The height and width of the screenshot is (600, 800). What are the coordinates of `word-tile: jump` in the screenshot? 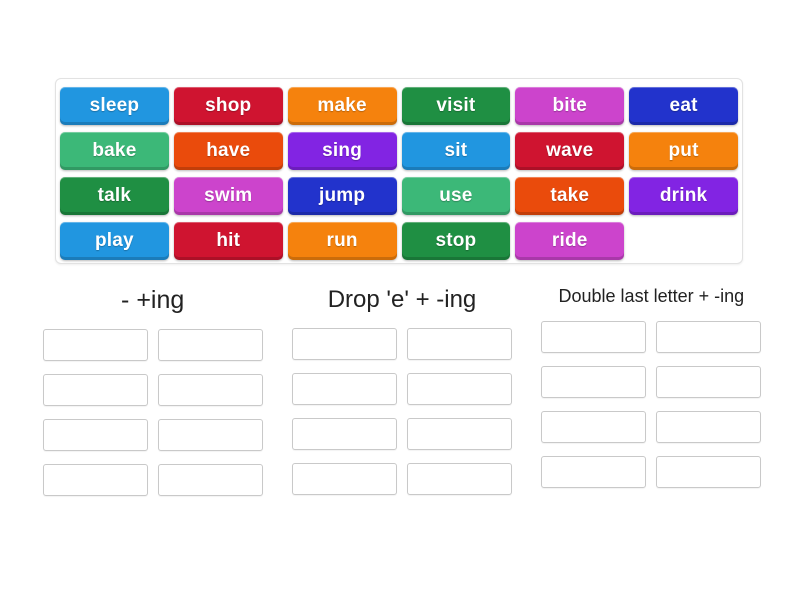 It's located at (342, 195).